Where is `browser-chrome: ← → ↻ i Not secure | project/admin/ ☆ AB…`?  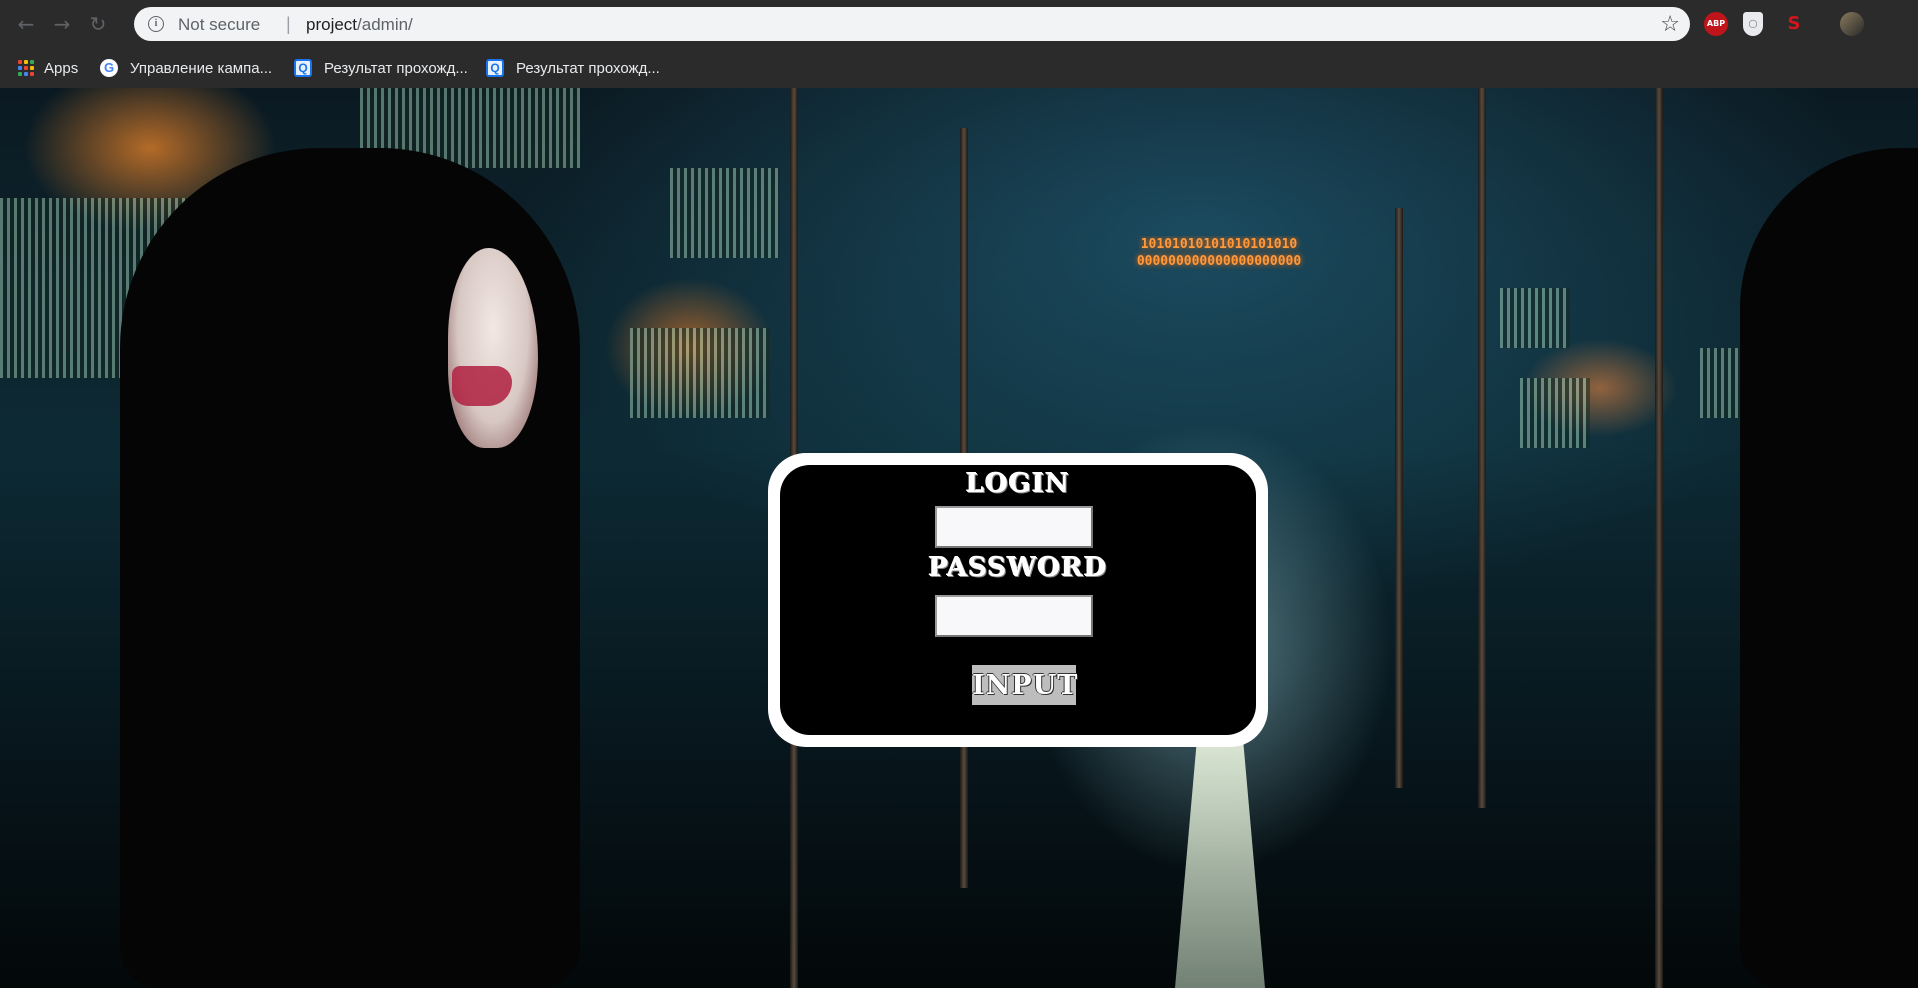 browser-chrome: ← → ↻ i Not secure | project/admin/ ☆ AB… is located at coordinates (959, 44).